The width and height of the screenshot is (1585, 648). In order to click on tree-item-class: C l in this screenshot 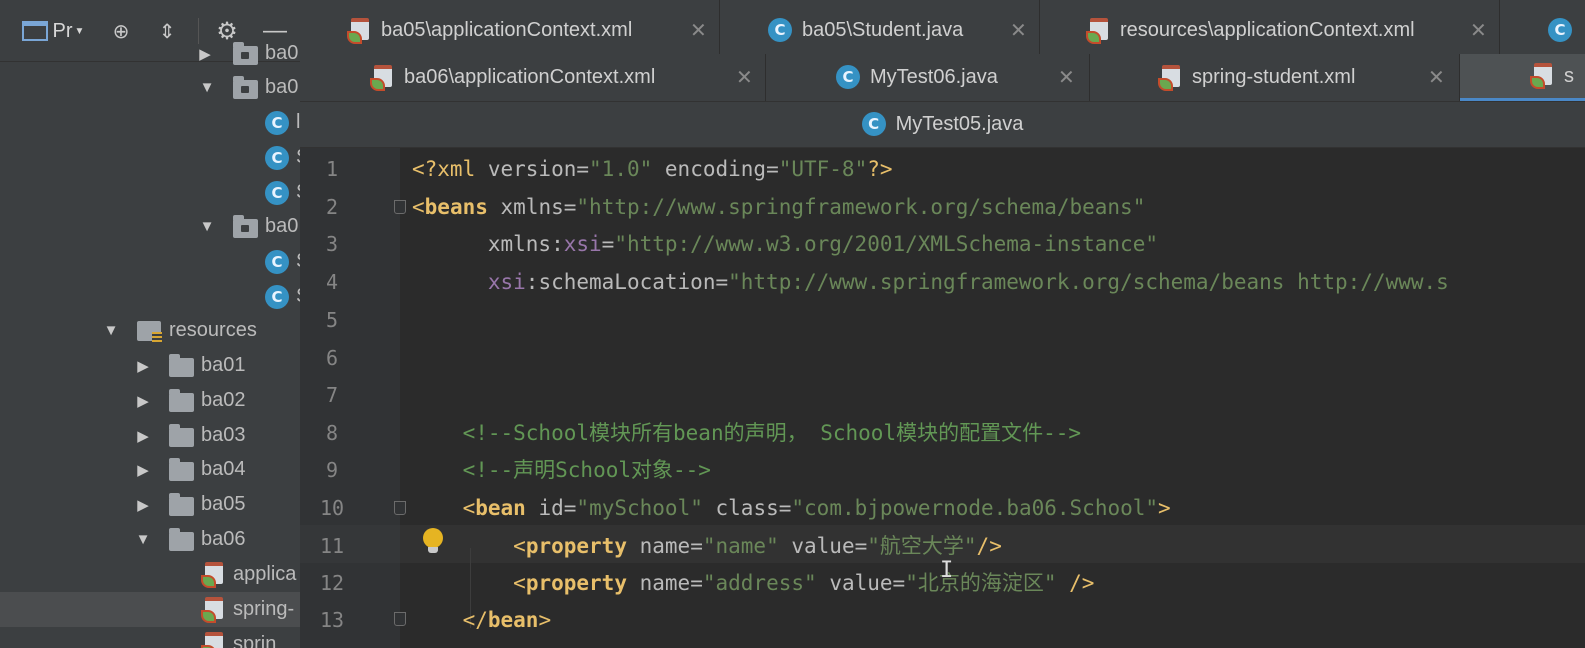, I will do `click(150, 122)`.